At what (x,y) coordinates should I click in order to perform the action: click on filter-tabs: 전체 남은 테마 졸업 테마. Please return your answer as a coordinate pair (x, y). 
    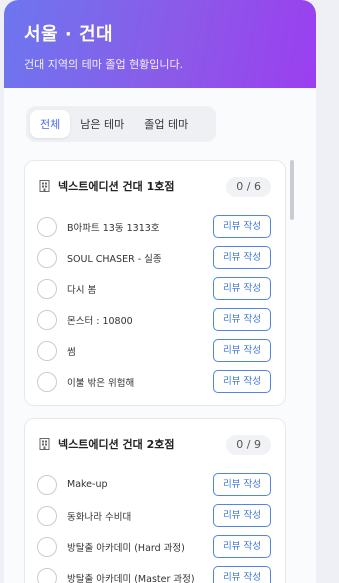
    Looking at the image, I should click on (121, 124).